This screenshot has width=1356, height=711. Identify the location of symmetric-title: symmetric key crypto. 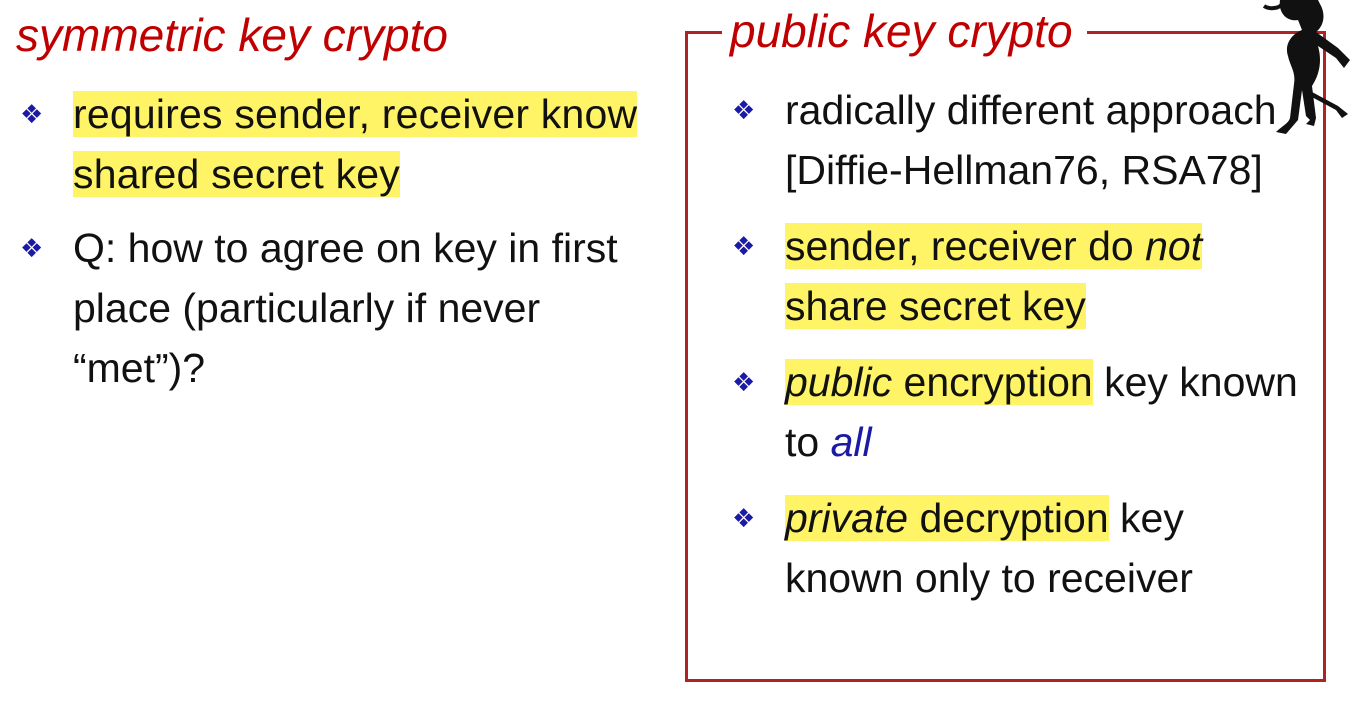
(232, 35).